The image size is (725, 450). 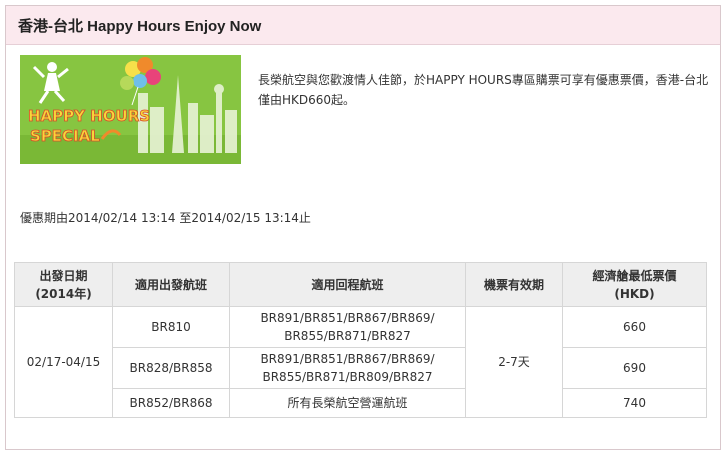 What do you see at coordinates (634, 284) in the screenshot?
I see `col-header-fare: 經濟艙最低票價 (HKD)` at bounding box center [634, 284].